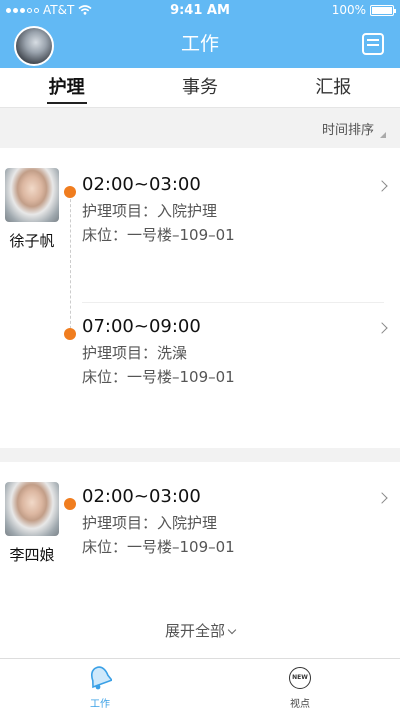 The height and width of the screenshot is (710, 400). What do you see at coordinates (194, 631) in the screenshot?
I see `expand-all-label: 展开全部` at bounding box center [194, 631].